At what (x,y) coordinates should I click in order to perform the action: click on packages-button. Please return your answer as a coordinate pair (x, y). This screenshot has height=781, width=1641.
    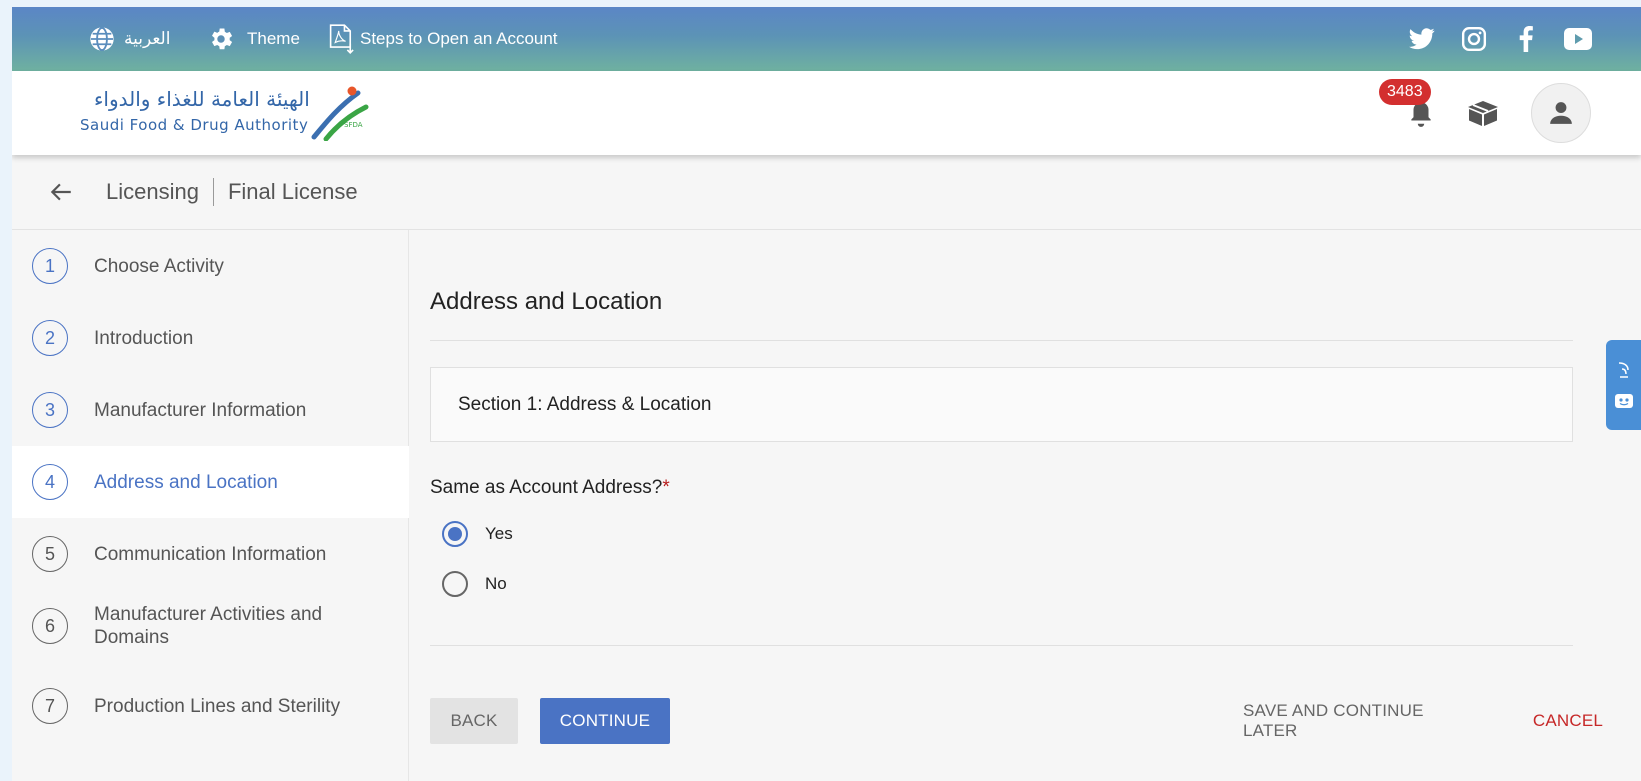
    Looking at the image, I should click on (1483, 113).